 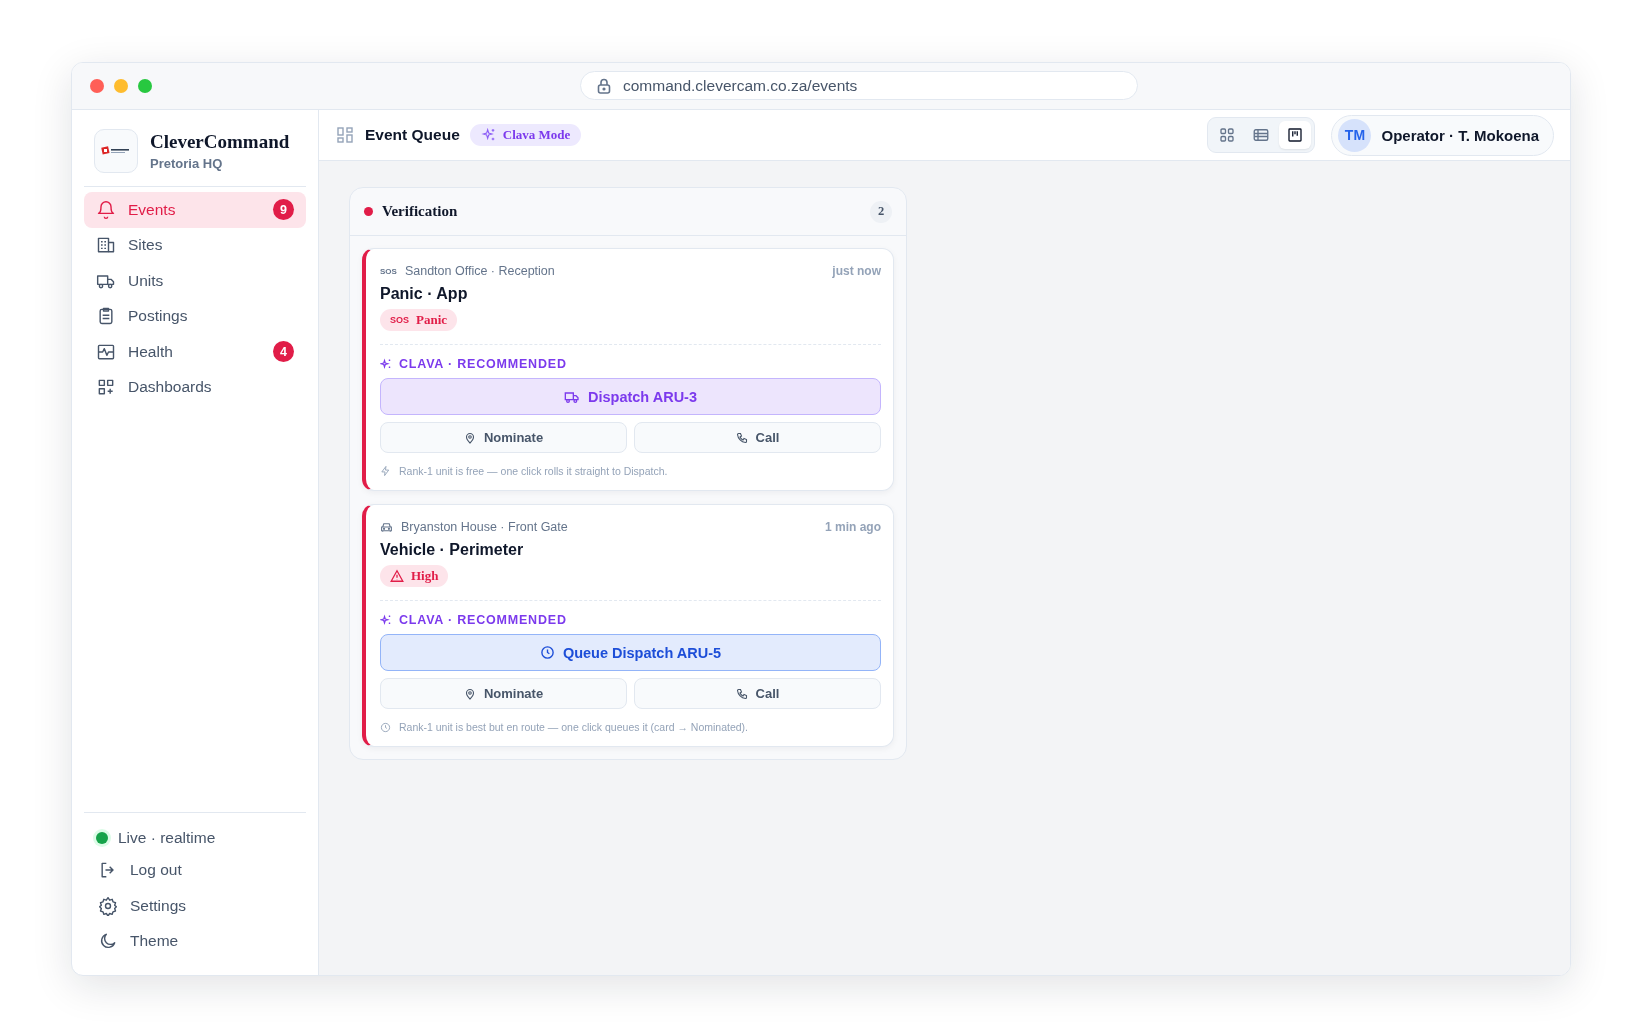 I want to click on event-title: Vehicle · Perimeter, so click(x=452, y=550).